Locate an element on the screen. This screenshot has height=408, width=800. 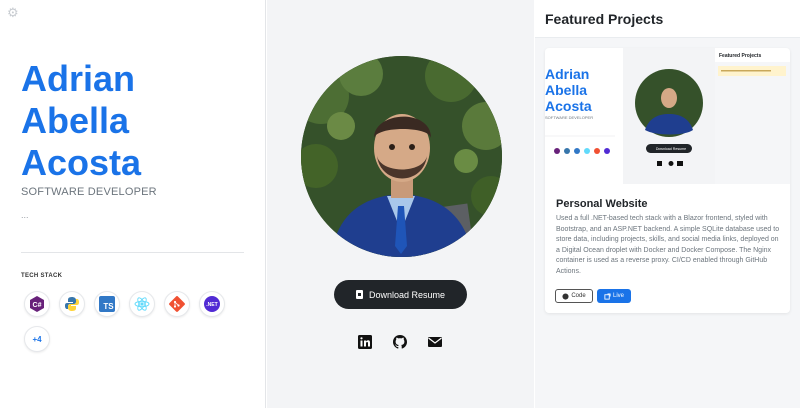
settings-gear-icon: ⚙ is located at coordinates (13, 13).